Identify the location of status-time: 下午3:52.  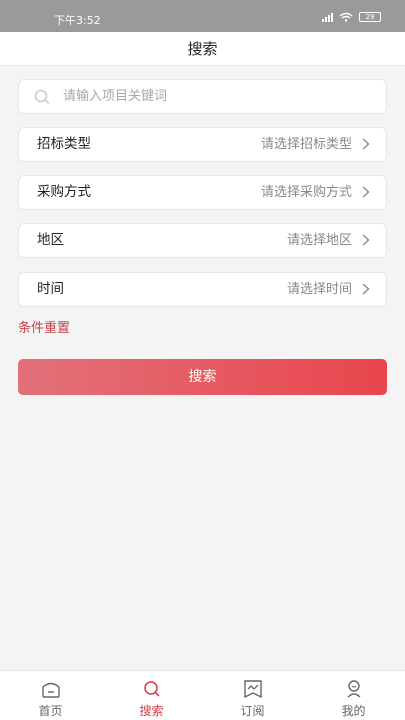
(77, 20).